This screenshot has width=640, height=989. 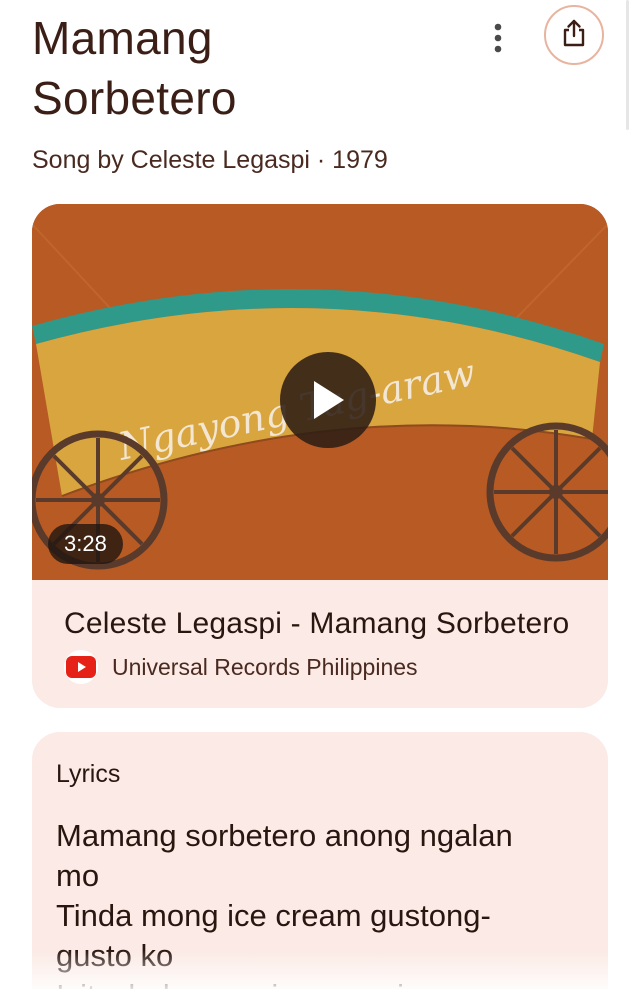 I want to click on lyrics-line: Tinda mong ice cream gustong-gusto ko, so click(x=273, y=935).